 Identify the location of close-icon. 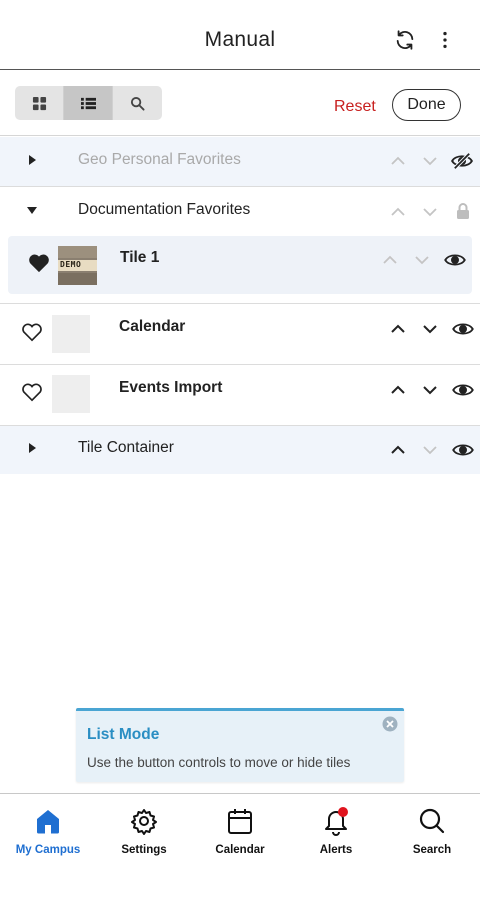
(390, 724).